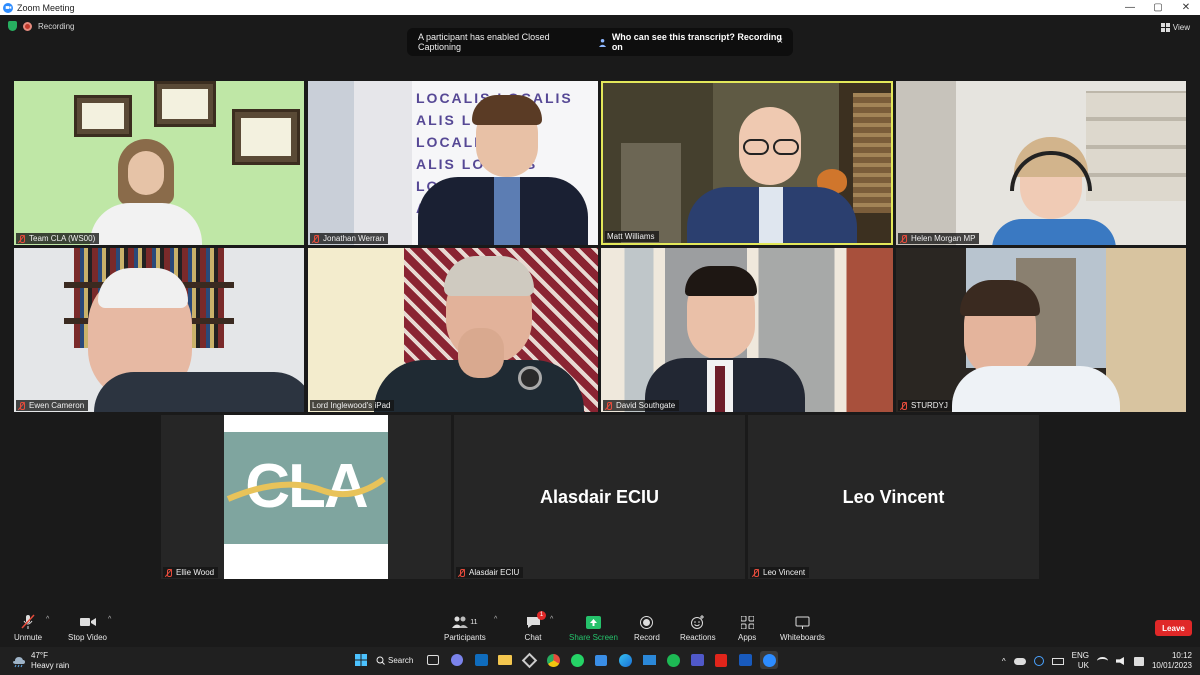  Describe the element at coordinates (721, 660) in the screenshot. I see `acrobat-icon` at that location.